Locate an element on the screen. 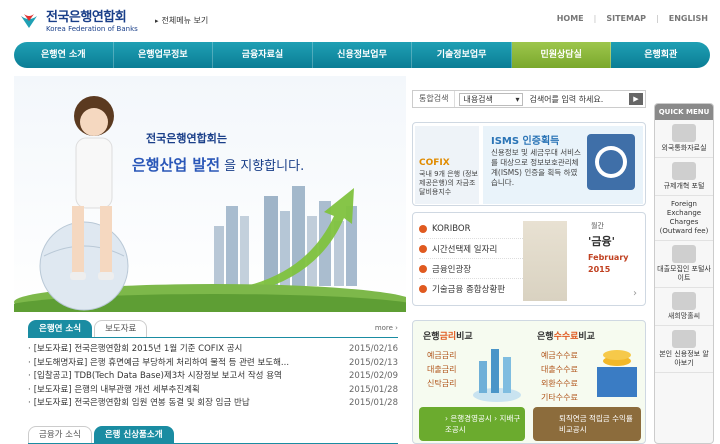 Image resolution: width=720 pixels, height=444 pixels. link-part-time-jobs: 시간선택제 일자리 is located at coordinates (473, 249).